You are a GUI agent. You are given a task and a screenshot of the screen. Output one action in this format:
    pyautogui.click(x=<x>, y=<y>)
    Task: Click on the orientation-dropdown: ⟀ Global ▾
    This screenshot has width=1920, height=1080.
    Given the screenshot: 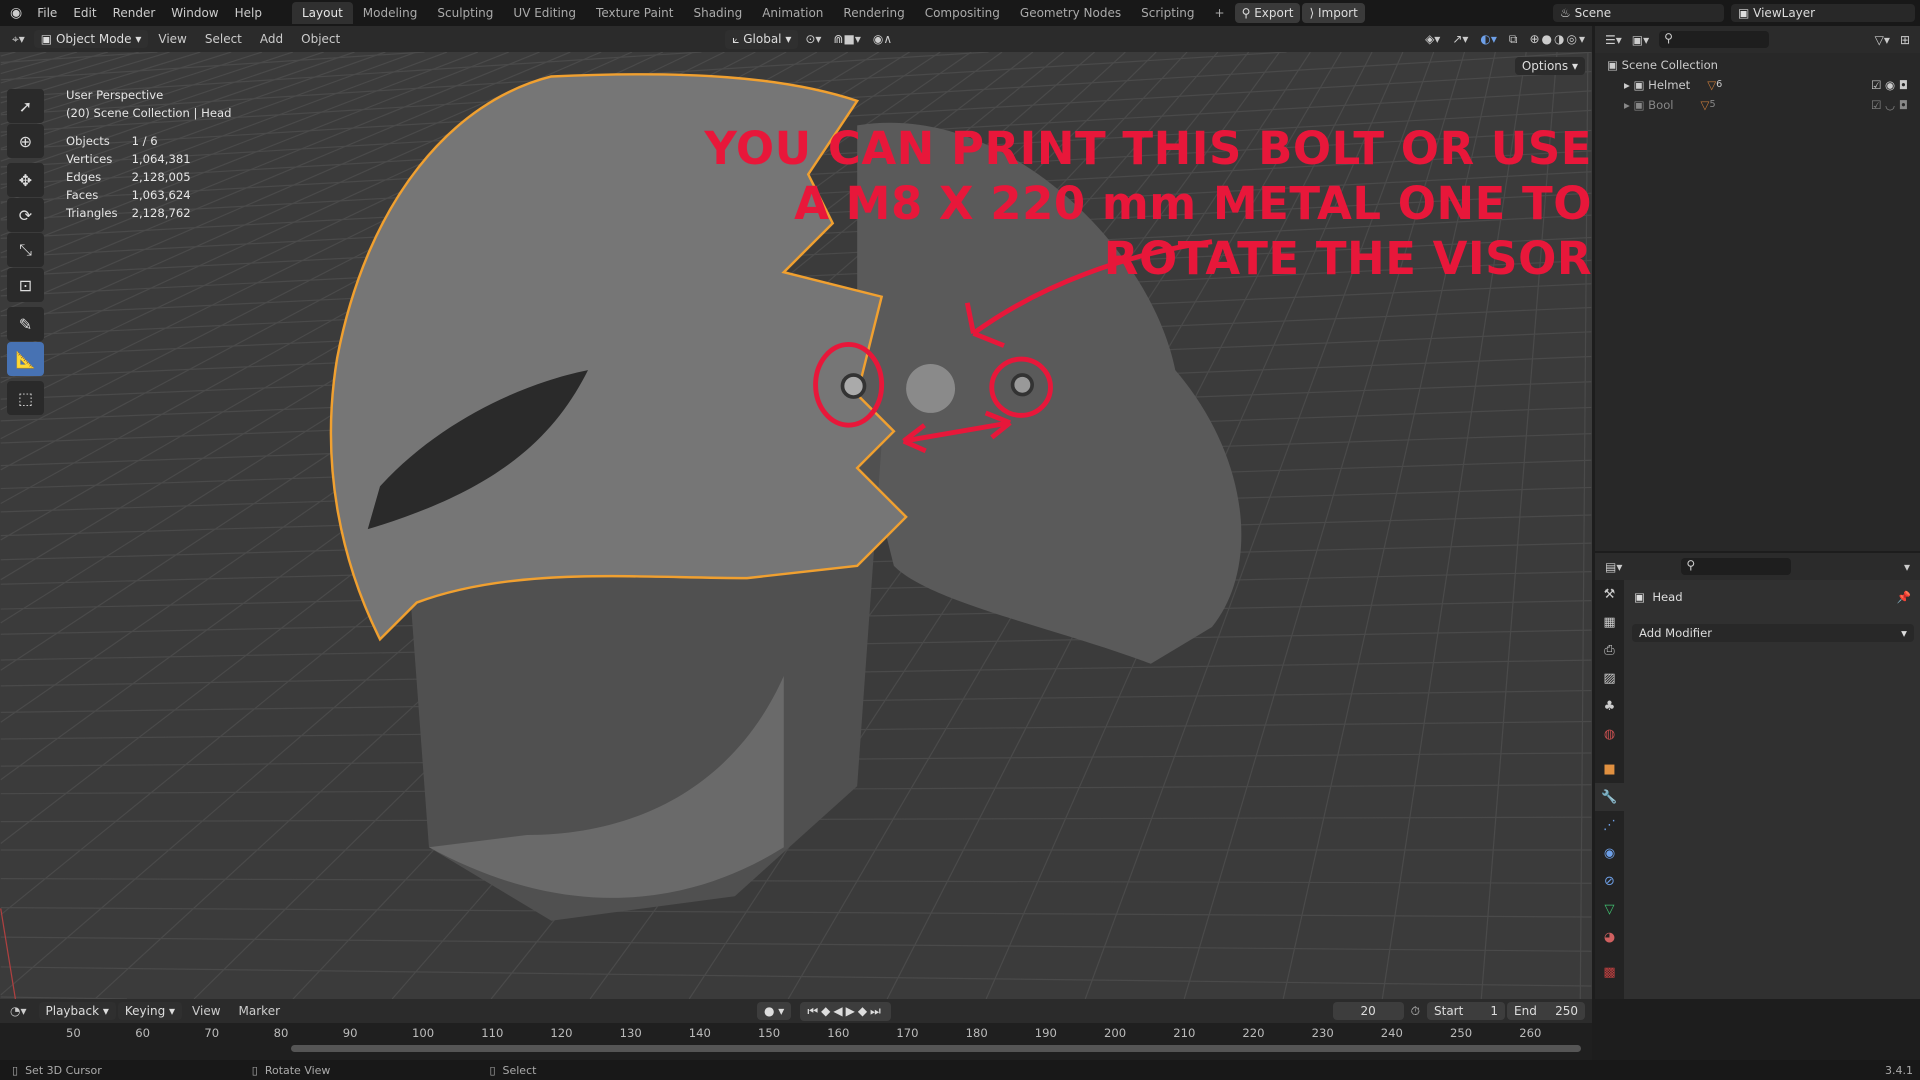 What is the action you would take?
    pyautogui.click(x=762, y=39)
    